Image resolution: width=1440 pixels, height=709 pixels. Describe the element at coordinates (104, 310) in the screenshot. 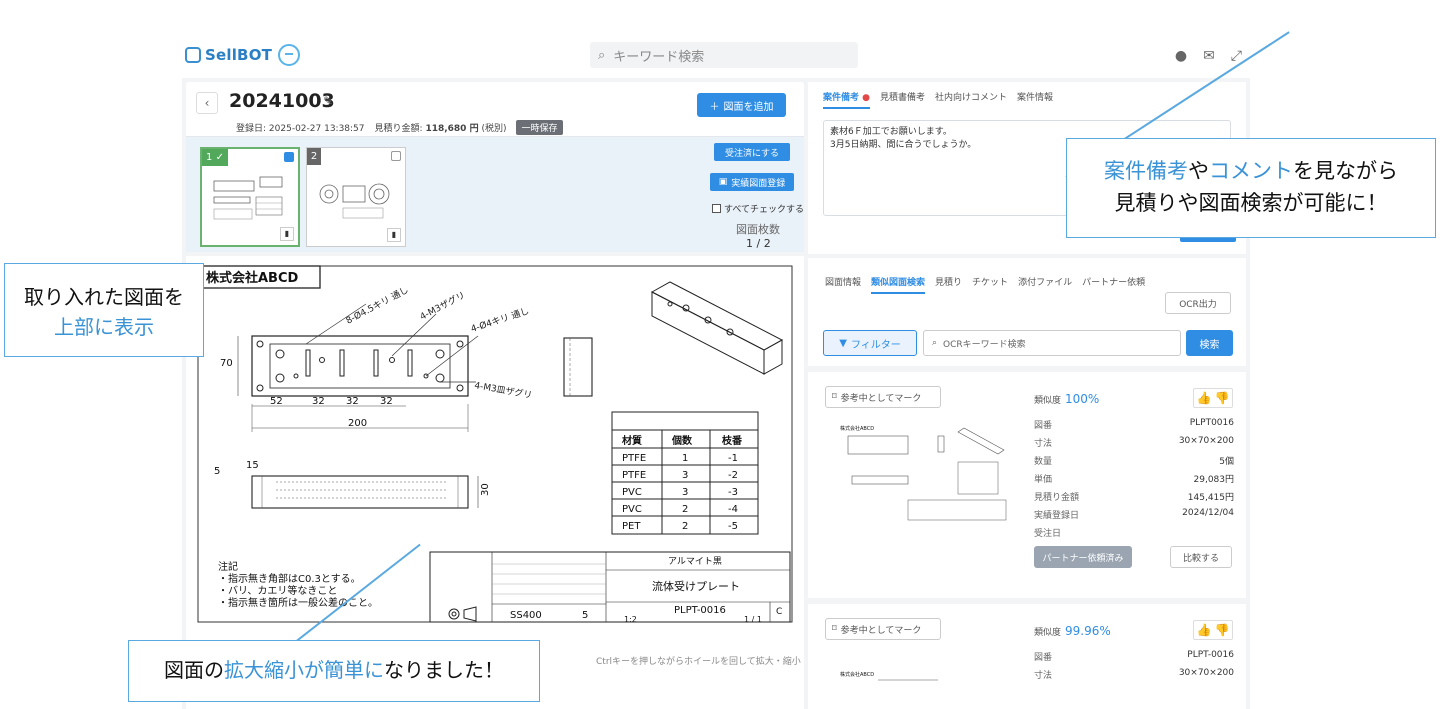

I see `callout-drawing-top: 取り入れた図面を 上部に表示` at that location.